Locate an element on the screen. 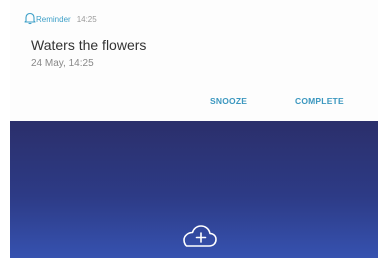 This screenshot has height=268, width=378. notification-header: Reminder 14:25 is located at coordinates (66, 20).